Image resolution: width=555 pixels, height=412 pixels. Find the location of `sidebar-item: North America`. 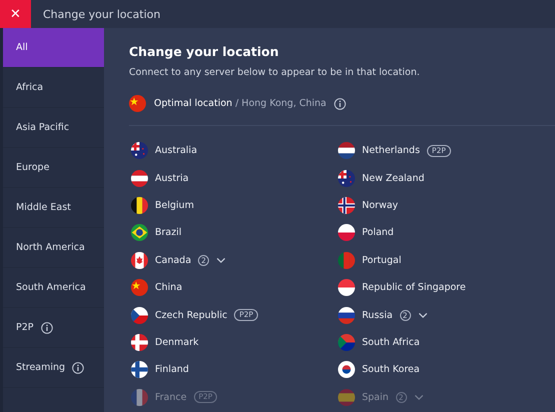

sidebar-item: North America is located at coordinates (53, 248).